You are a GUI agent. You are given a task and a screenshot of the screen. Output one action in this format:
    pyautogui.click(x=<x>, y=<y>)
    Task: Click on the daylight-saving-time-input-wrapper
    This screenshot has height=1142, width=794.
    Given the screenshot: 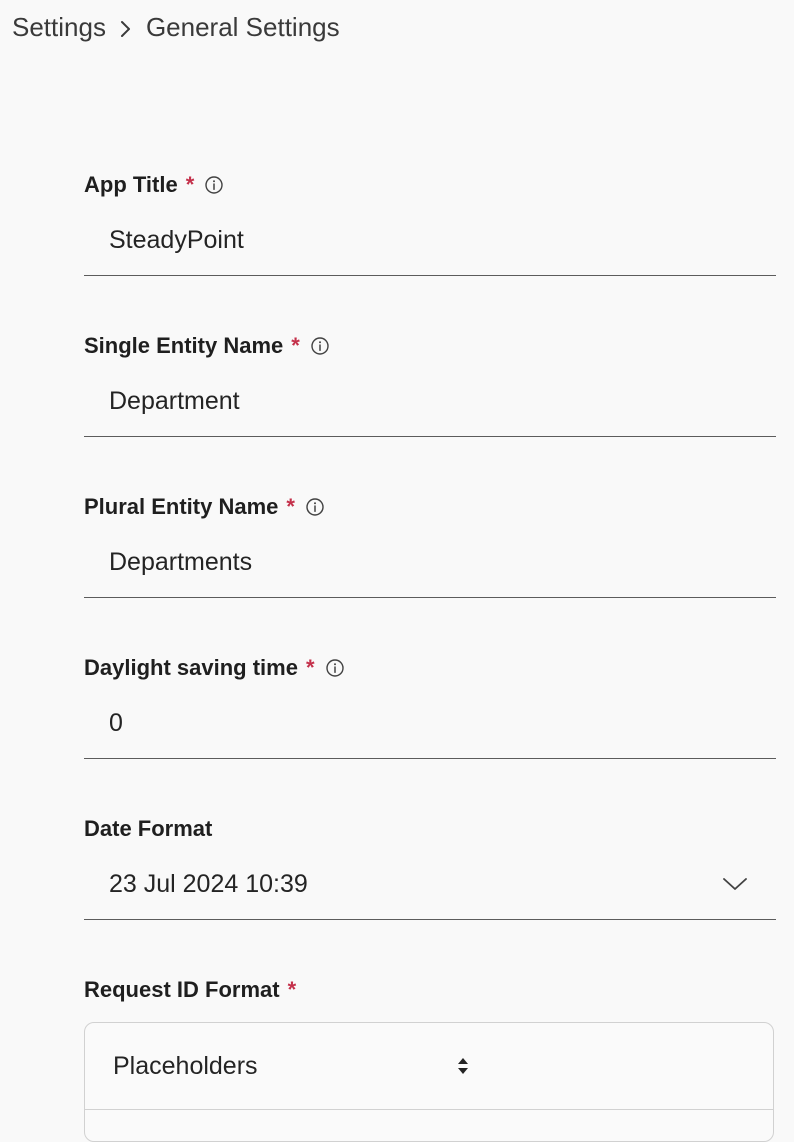 What is the action you would take?
    pyautogui.click(x=430, y=723)
    